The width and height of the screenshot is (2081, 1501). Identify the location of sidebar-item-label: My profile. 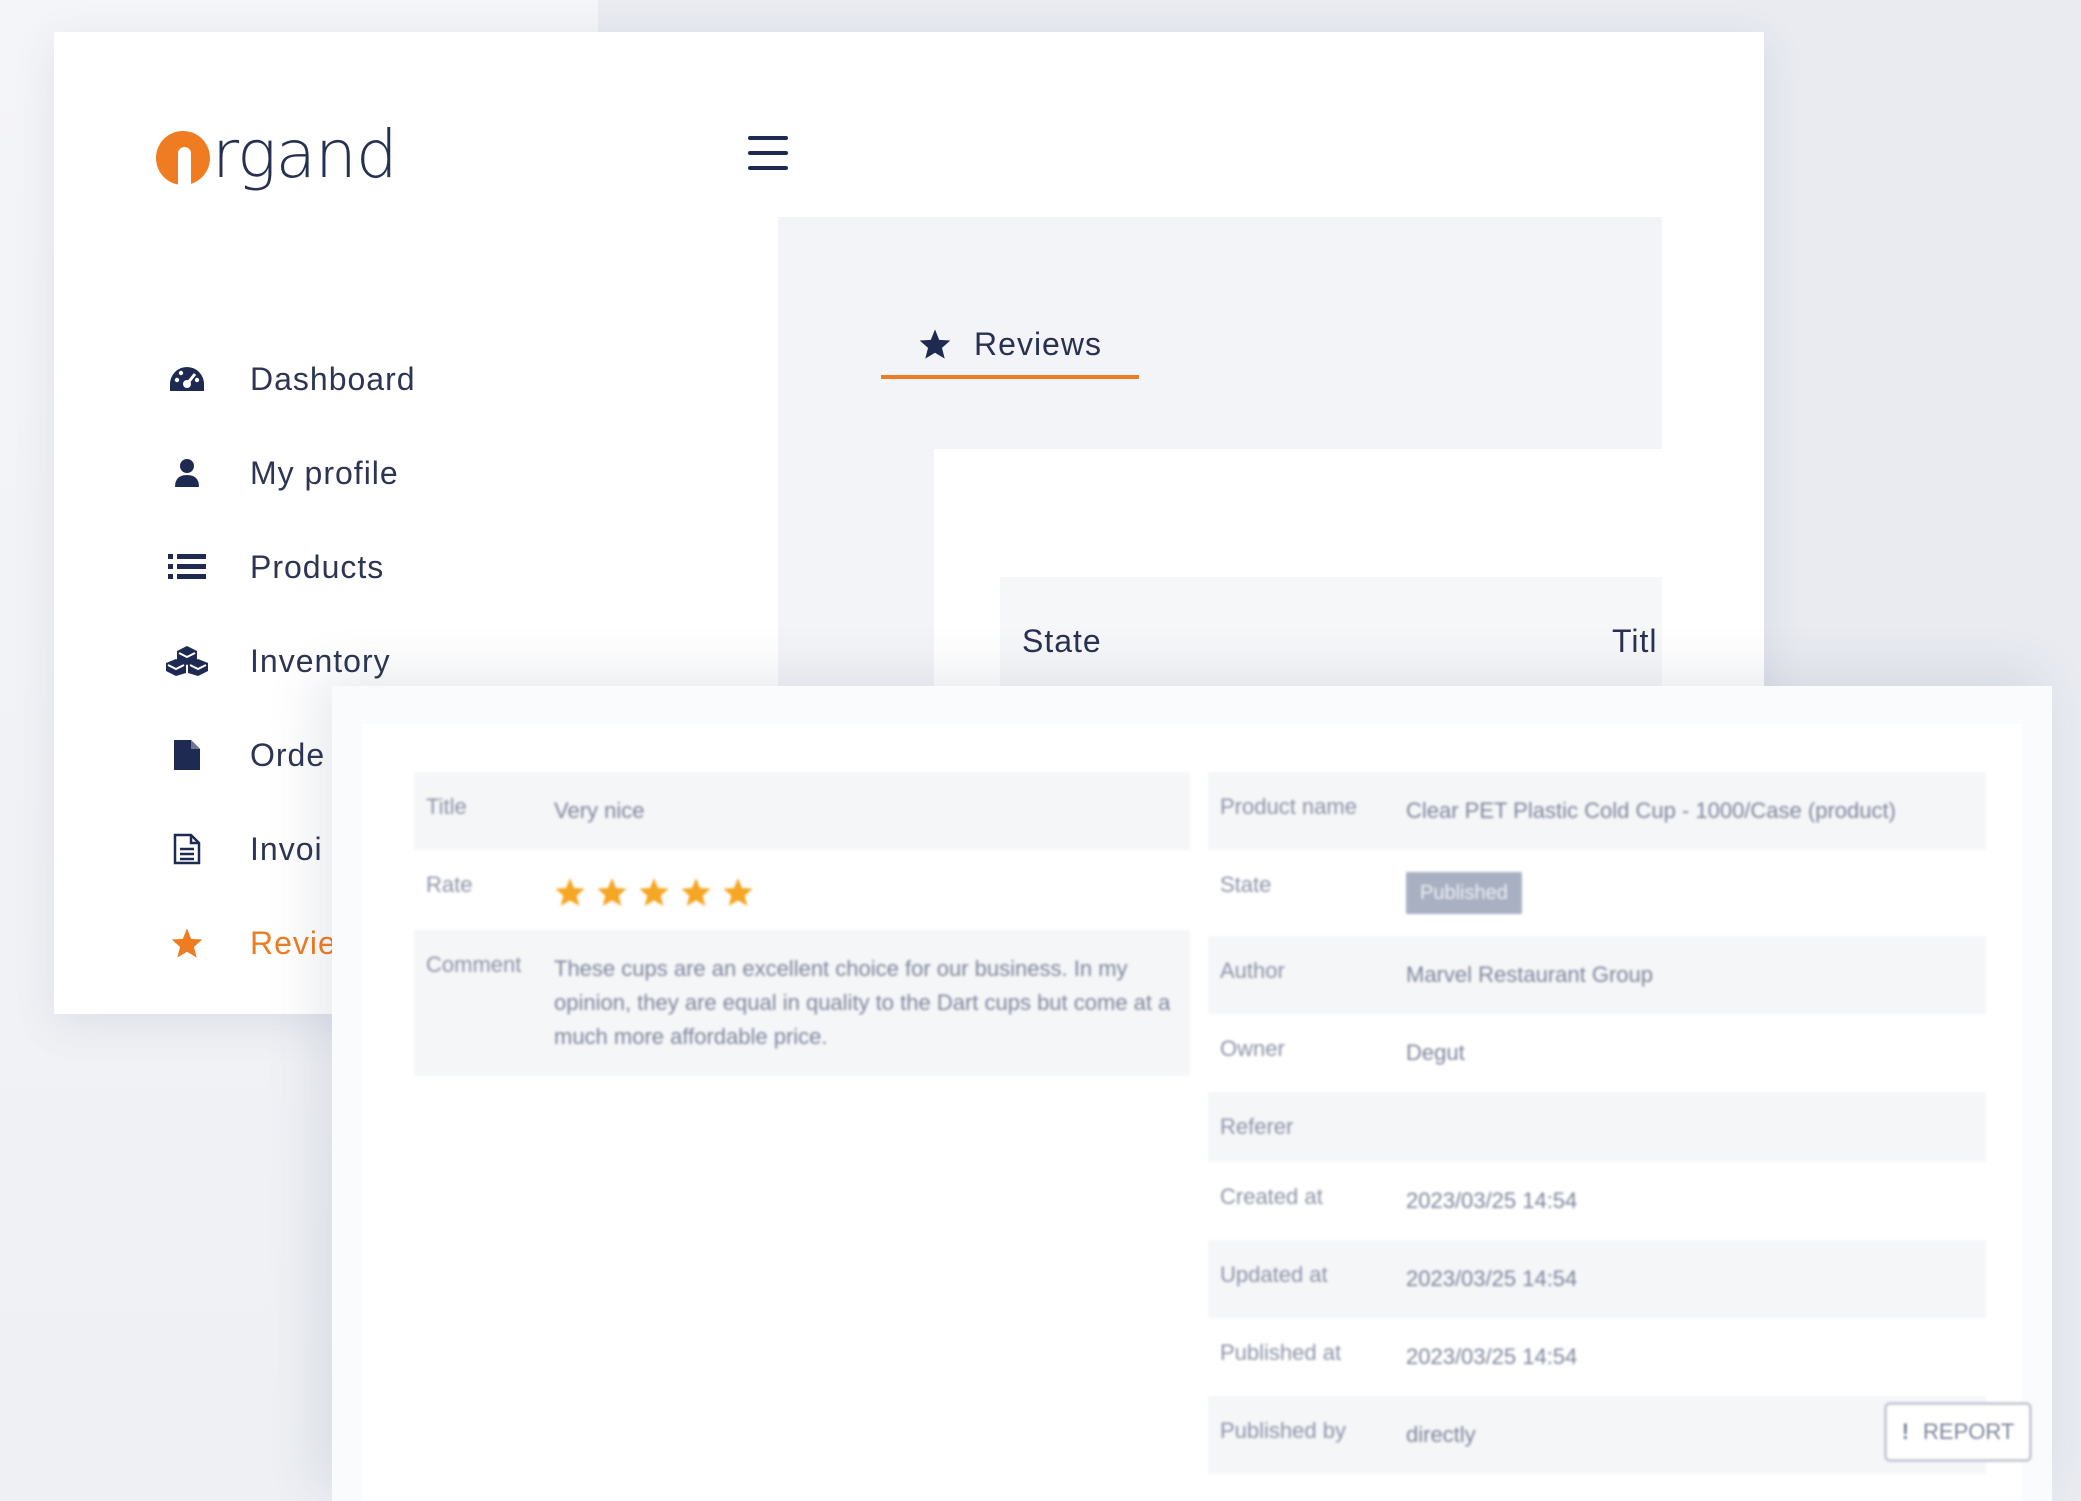
(324, 472).